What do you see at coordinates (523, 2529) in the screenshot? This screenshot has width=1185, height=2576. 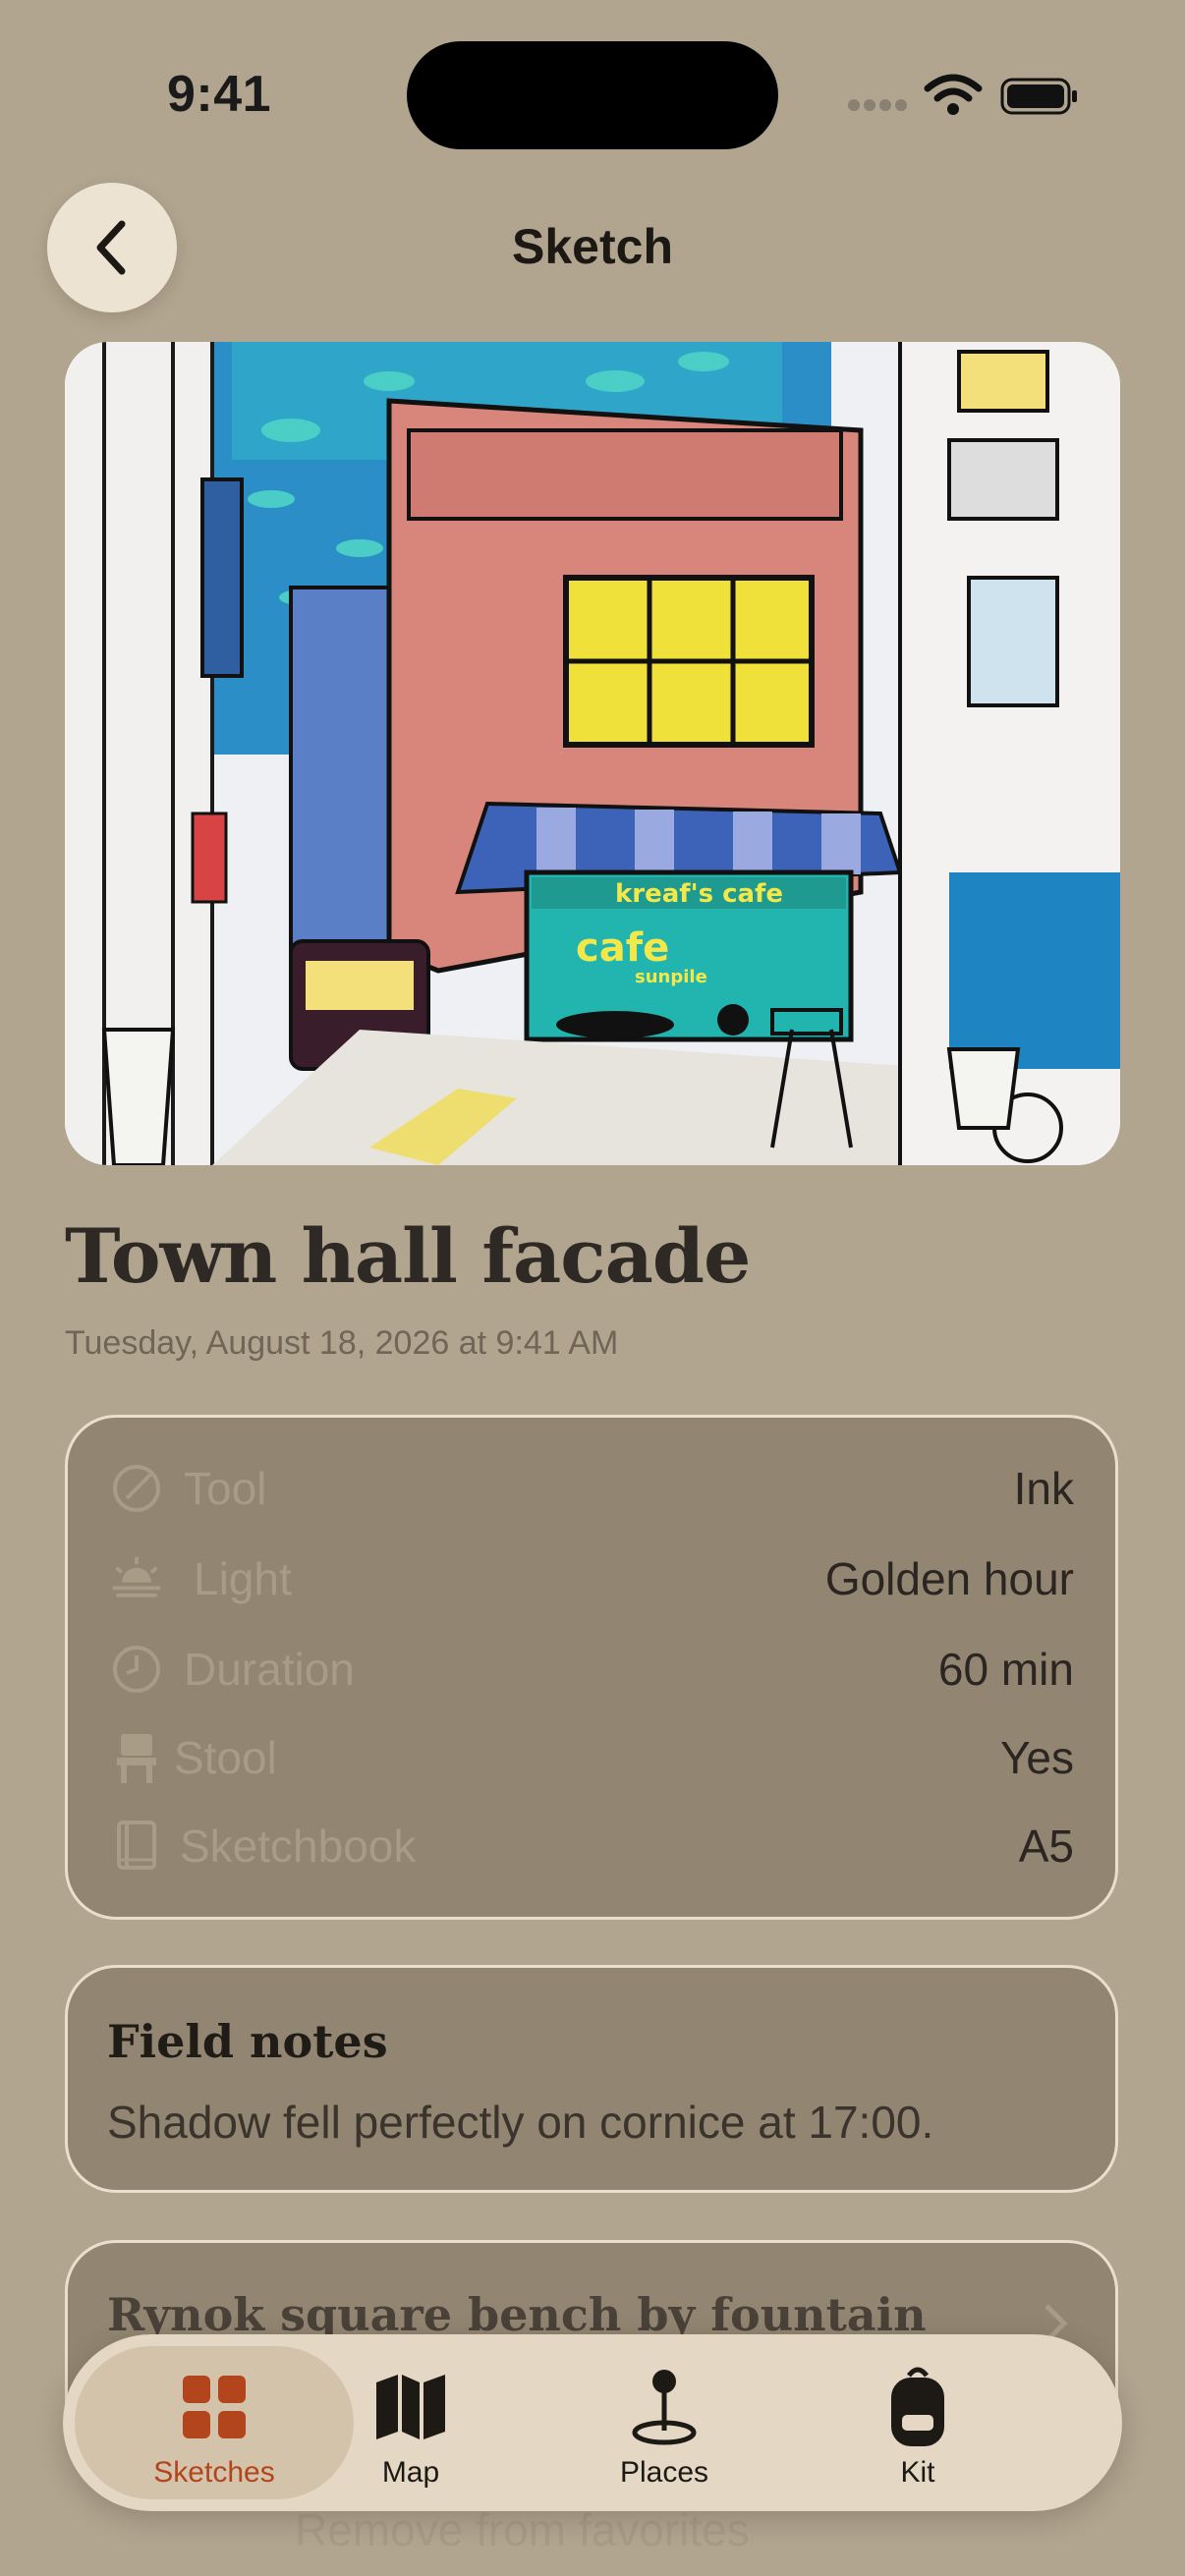 I see `remove-favorites-button: Remove from favorites` at bounding box center [523, 2529].